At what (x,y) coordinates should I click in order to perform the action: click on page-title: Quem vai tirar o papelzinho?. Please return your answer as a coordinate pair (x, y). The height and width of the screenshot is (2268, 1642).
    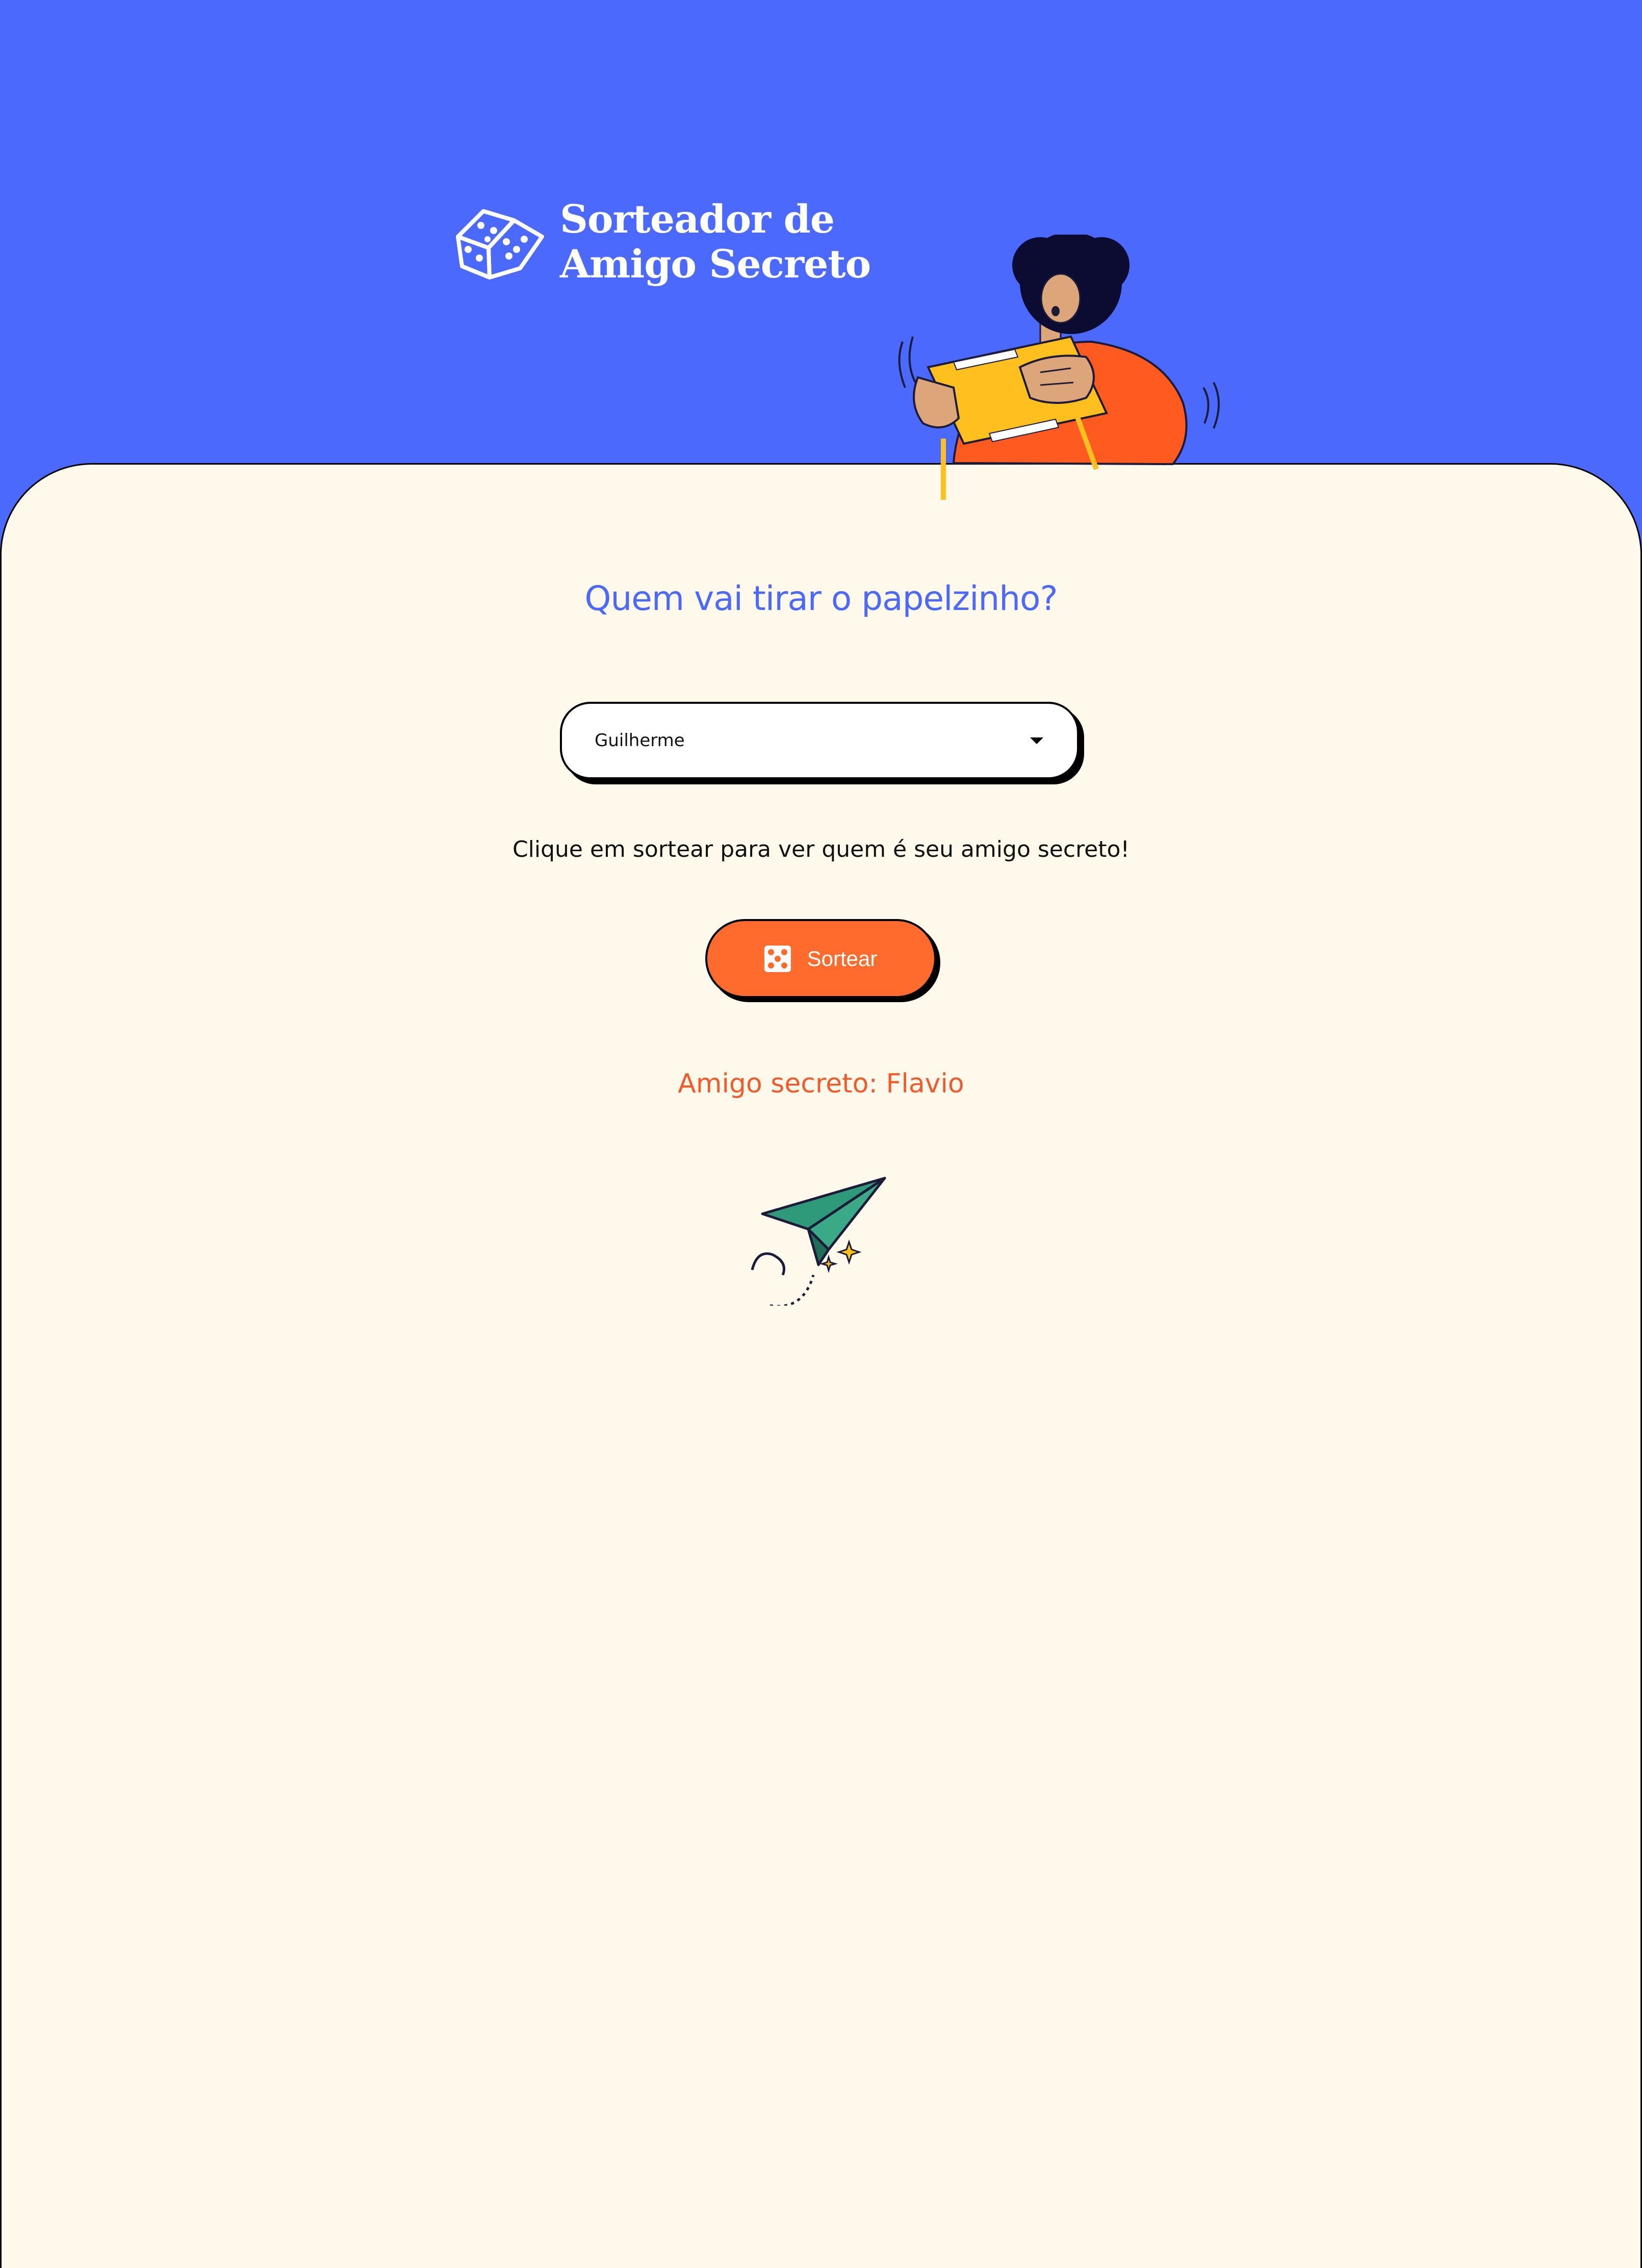
    Looking at the image, I should click on (821, 598).